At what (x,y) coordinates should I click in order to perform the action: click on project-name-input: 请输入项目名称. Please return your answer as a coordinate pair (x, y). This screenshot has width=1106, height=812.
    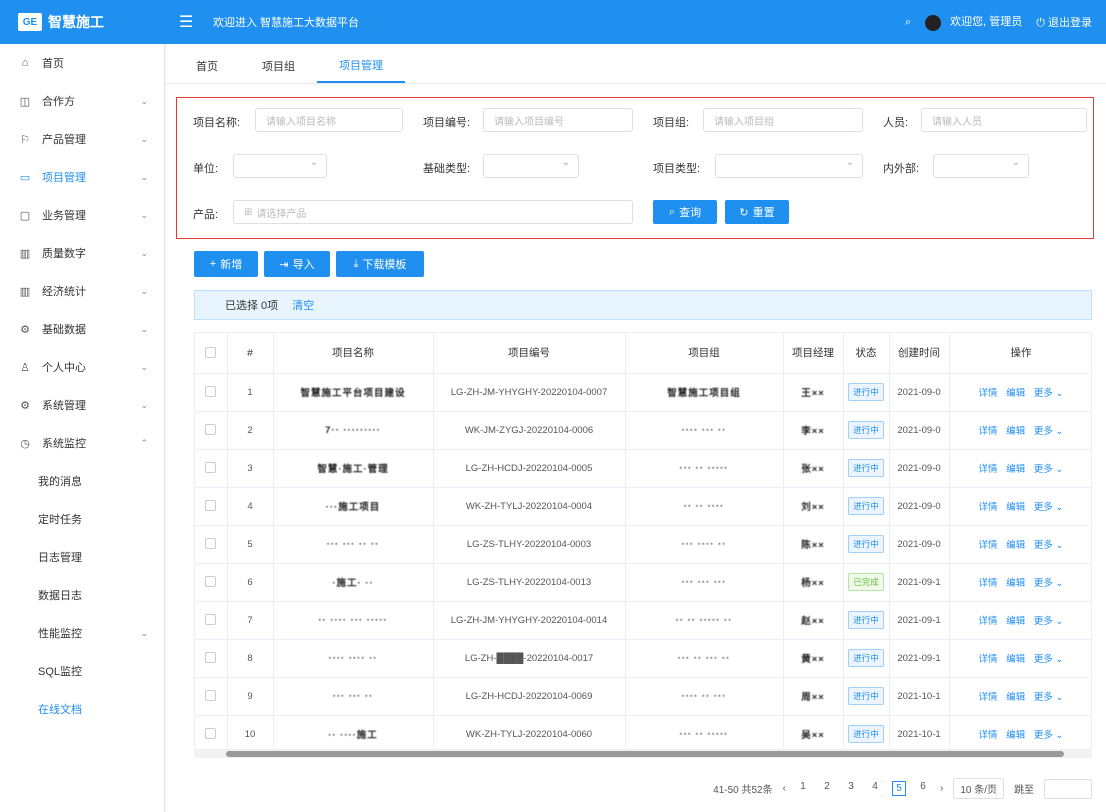
    Looking at the image, I should click on (329, 120).